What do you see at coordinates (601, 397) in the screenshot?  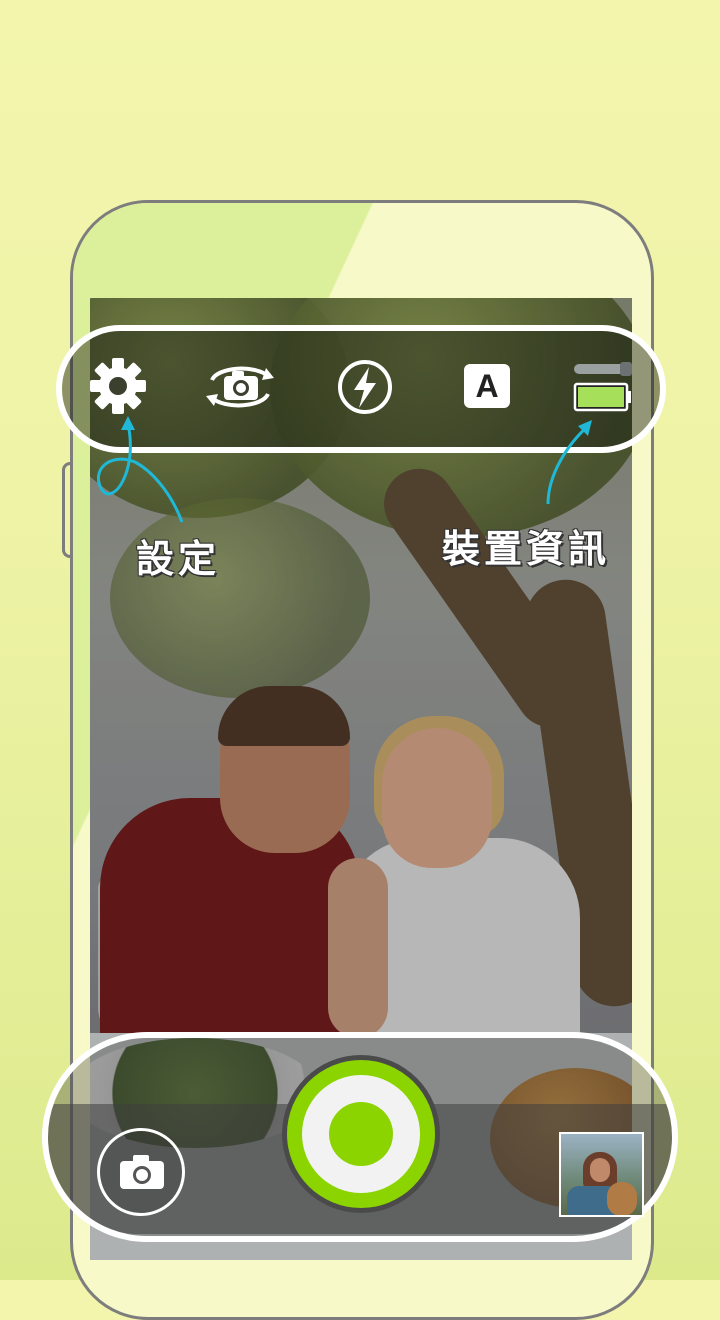 I see `battery-level` at bounding box center [601, 397].